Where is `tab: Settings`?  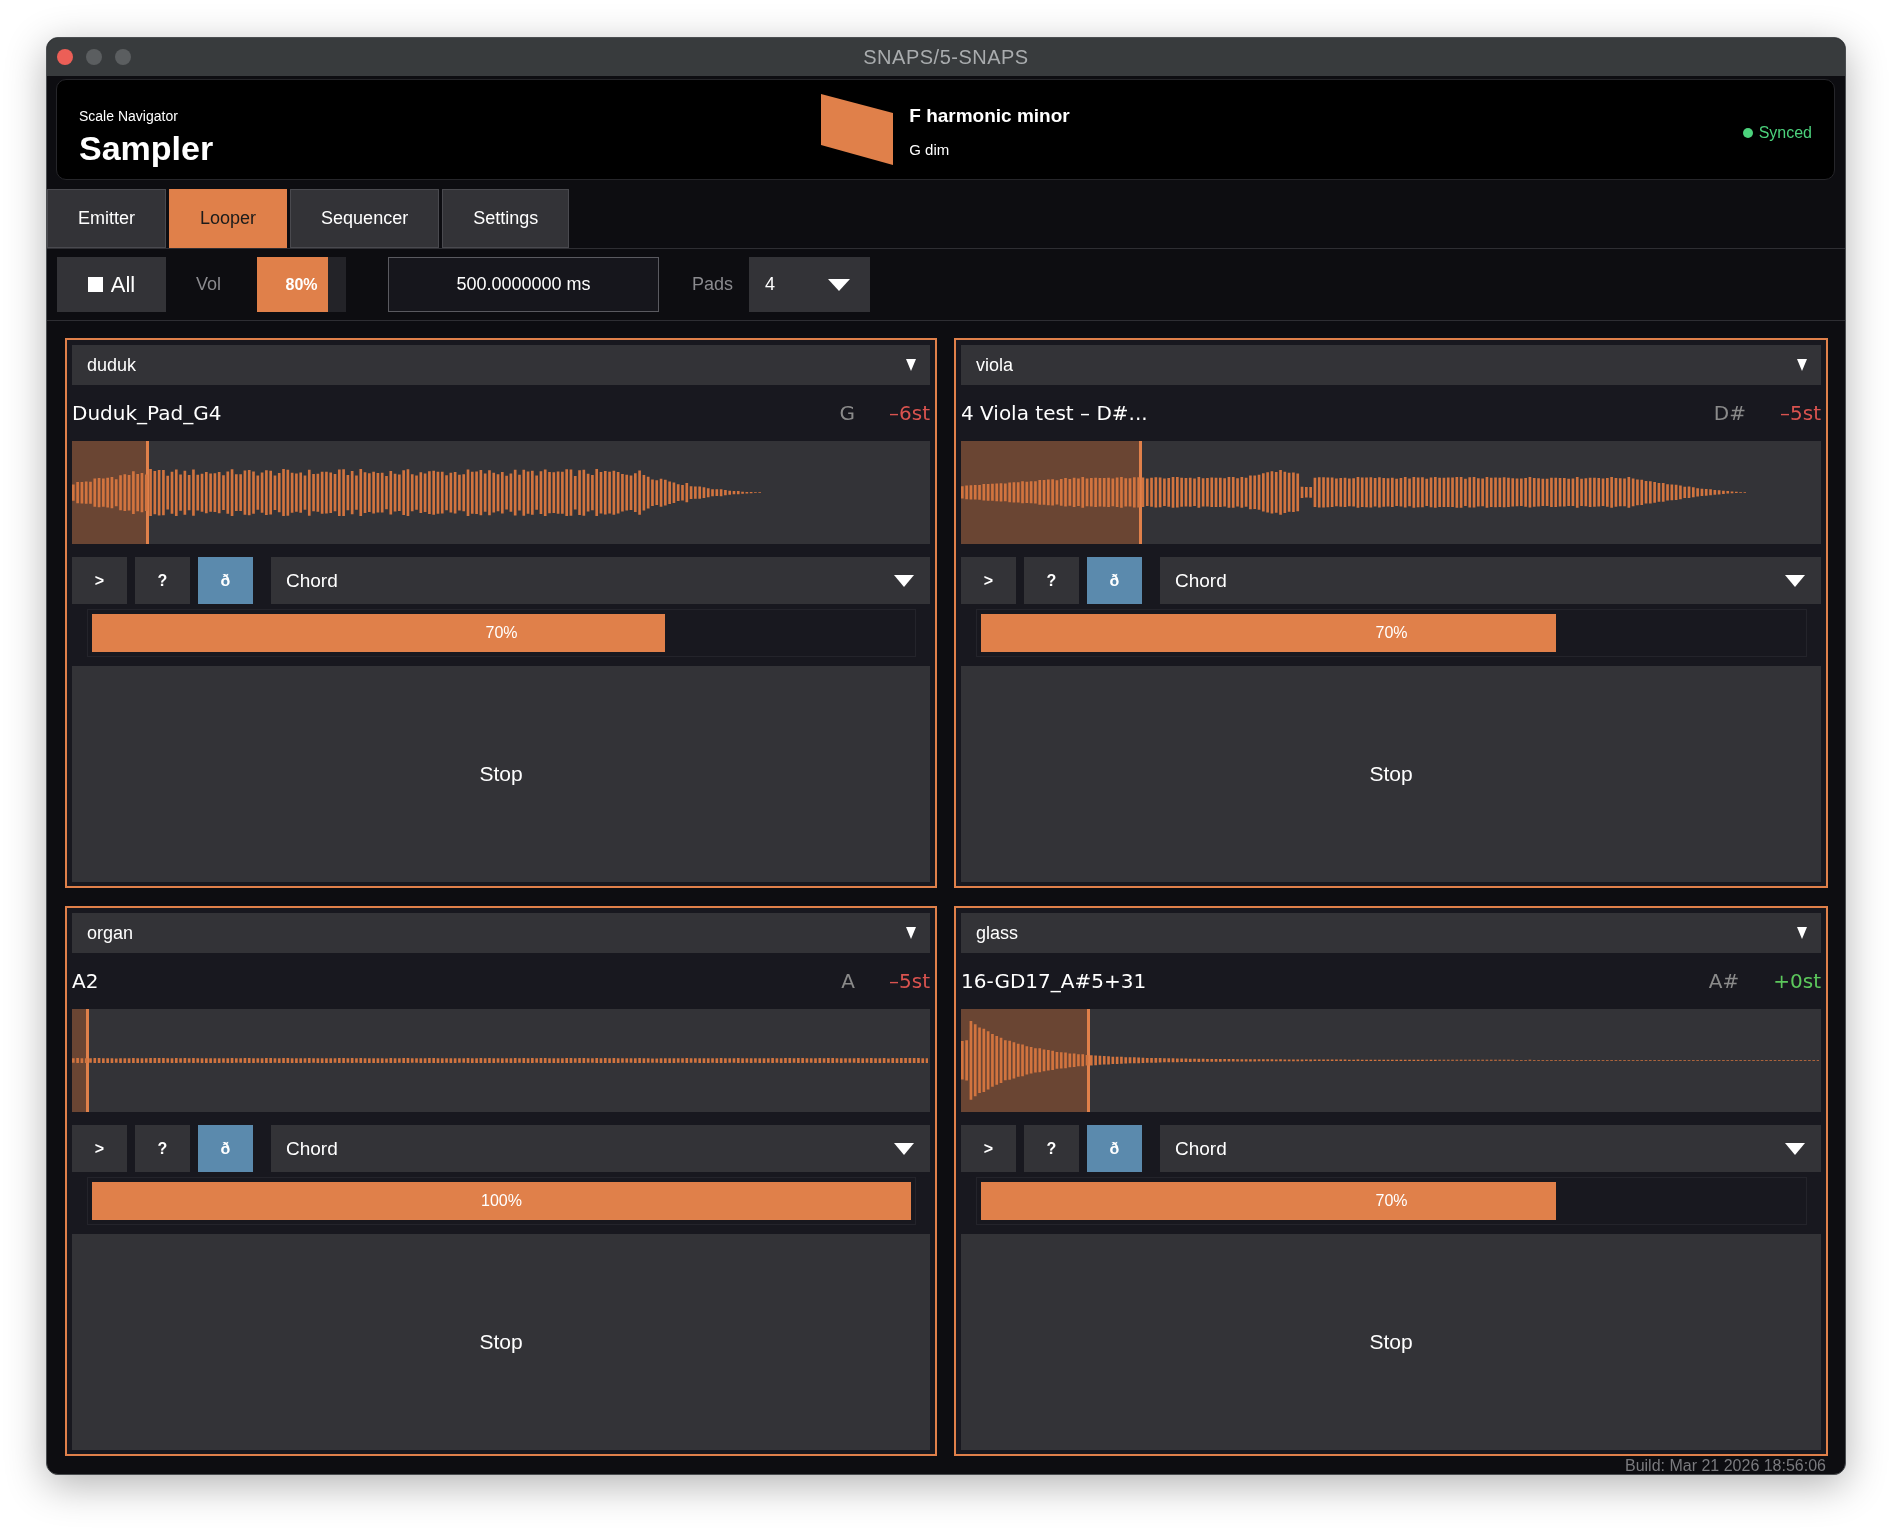
tab: Settings is located at coordinates (506, 218).